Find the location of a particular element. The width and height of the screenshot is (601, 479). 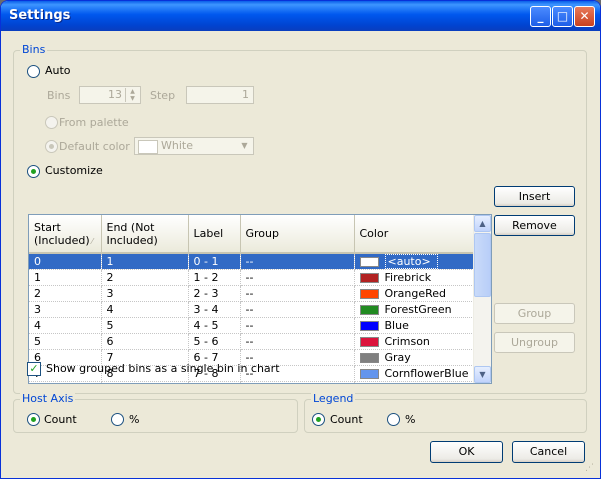

color-name: Purple is located at coordinates (402, 383).